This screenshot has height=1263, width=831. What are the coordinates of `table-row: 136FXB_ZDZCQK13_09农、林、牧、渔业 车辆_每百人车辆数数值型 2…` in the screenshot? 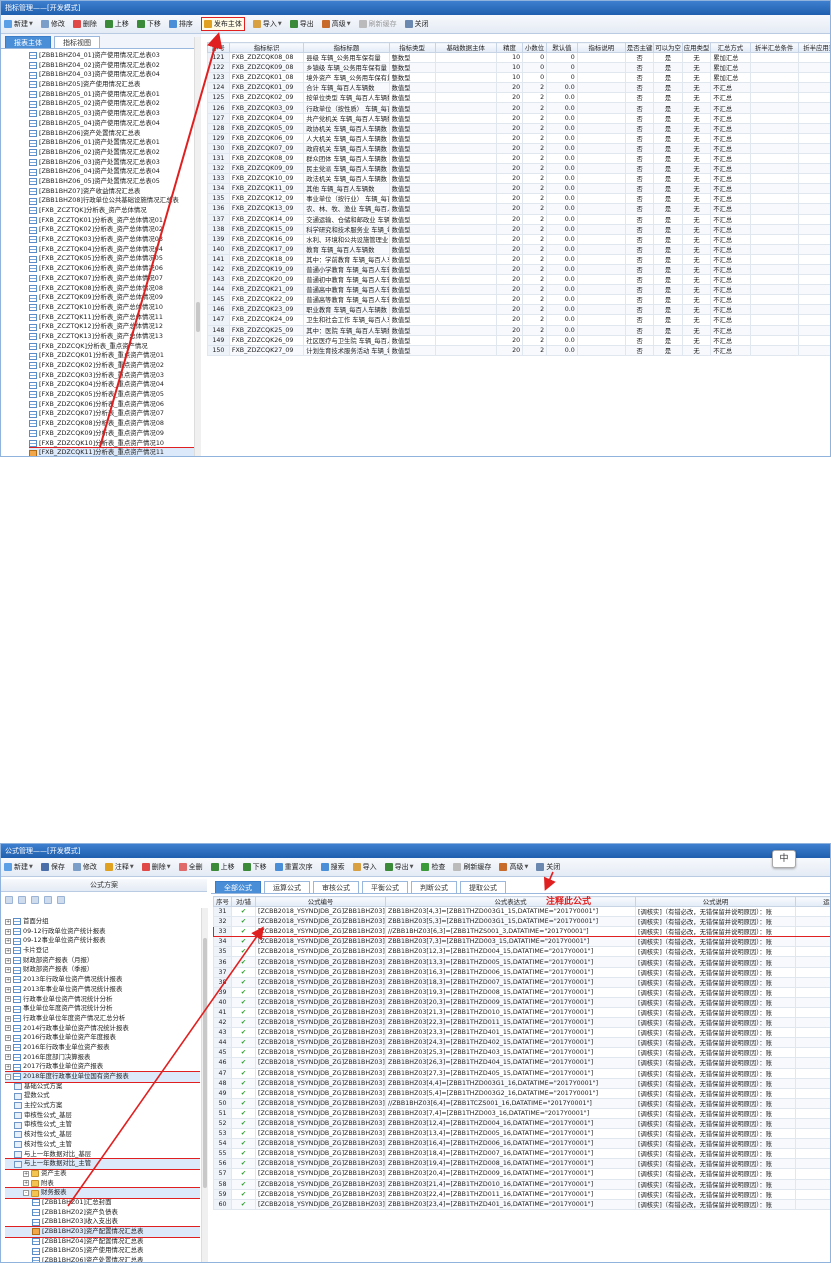 It's located at (518, 209).